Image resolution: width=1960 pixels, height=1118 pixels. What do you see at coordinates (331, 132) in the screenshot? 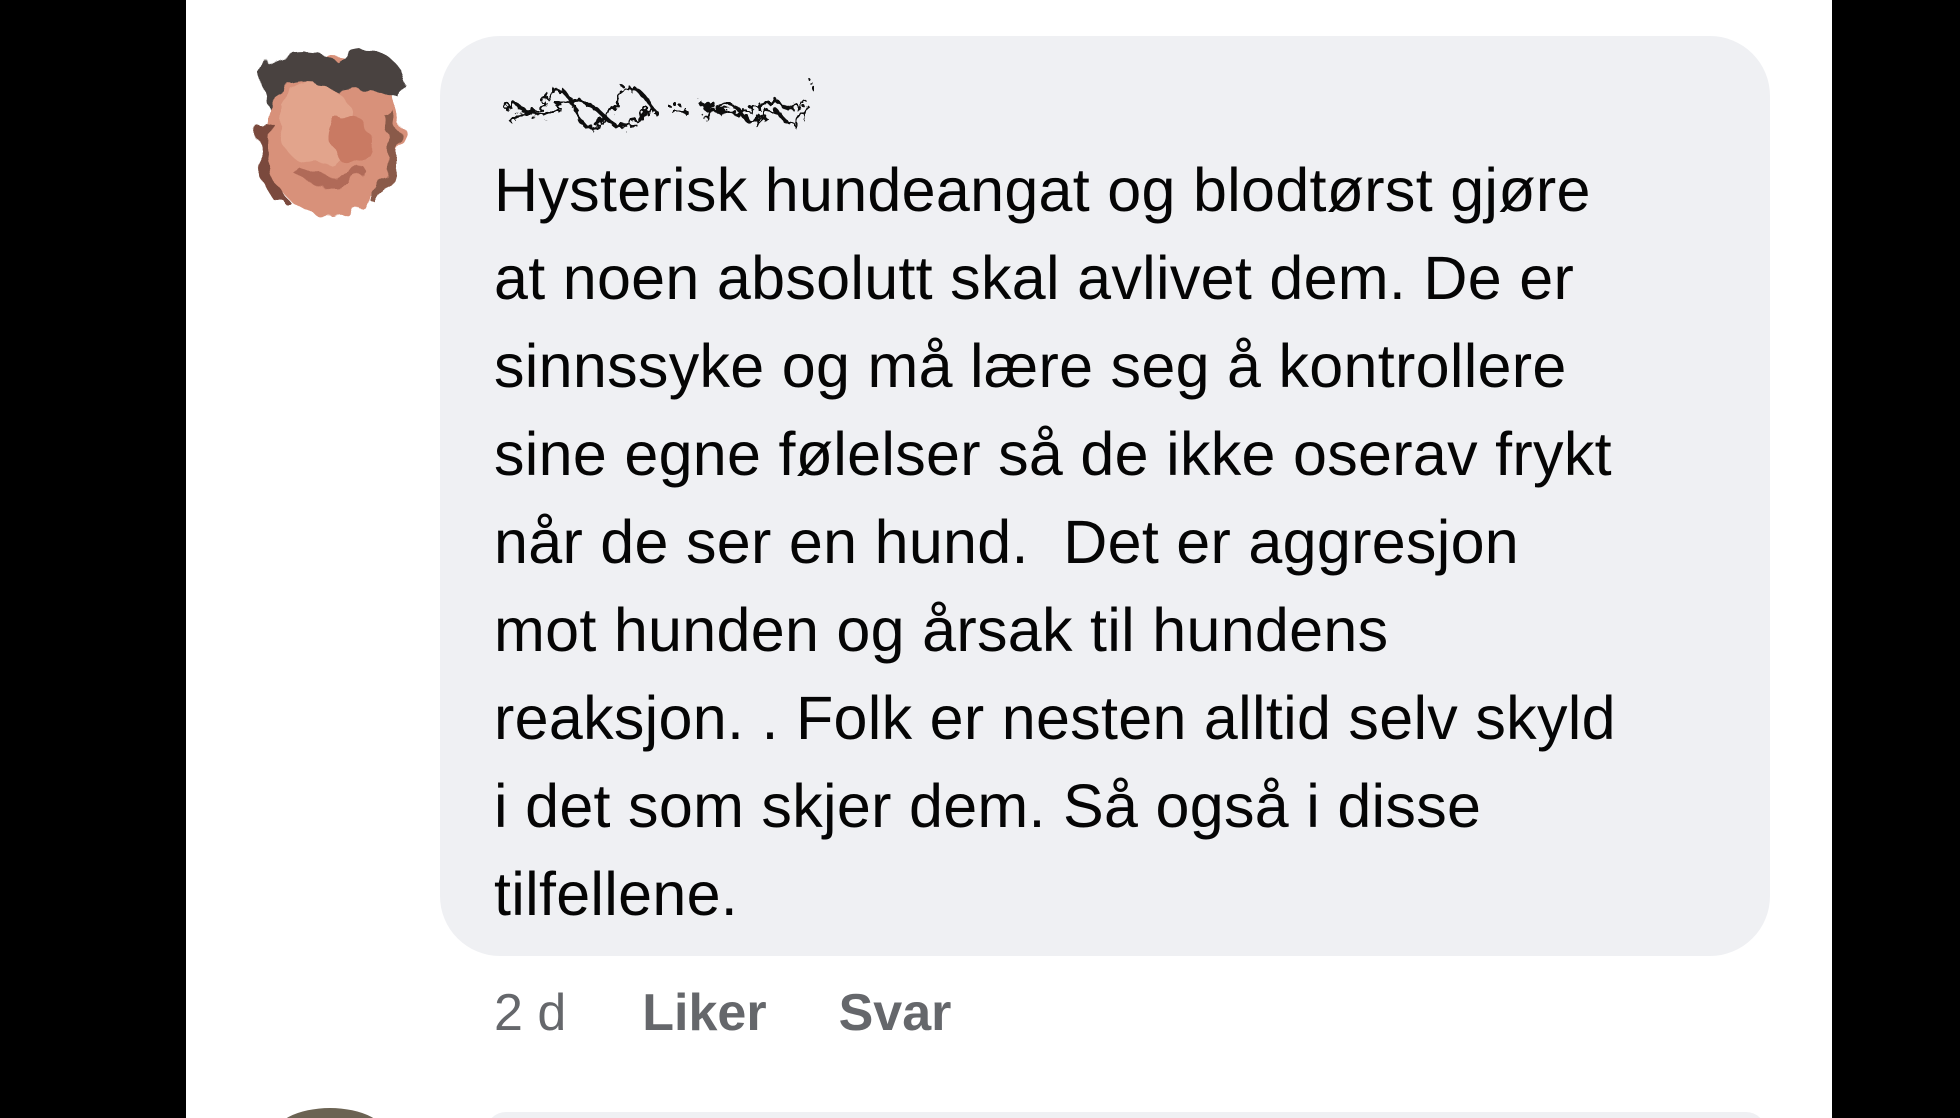
I see `avatar-distorted-icon` at bounding box center [331, 132].